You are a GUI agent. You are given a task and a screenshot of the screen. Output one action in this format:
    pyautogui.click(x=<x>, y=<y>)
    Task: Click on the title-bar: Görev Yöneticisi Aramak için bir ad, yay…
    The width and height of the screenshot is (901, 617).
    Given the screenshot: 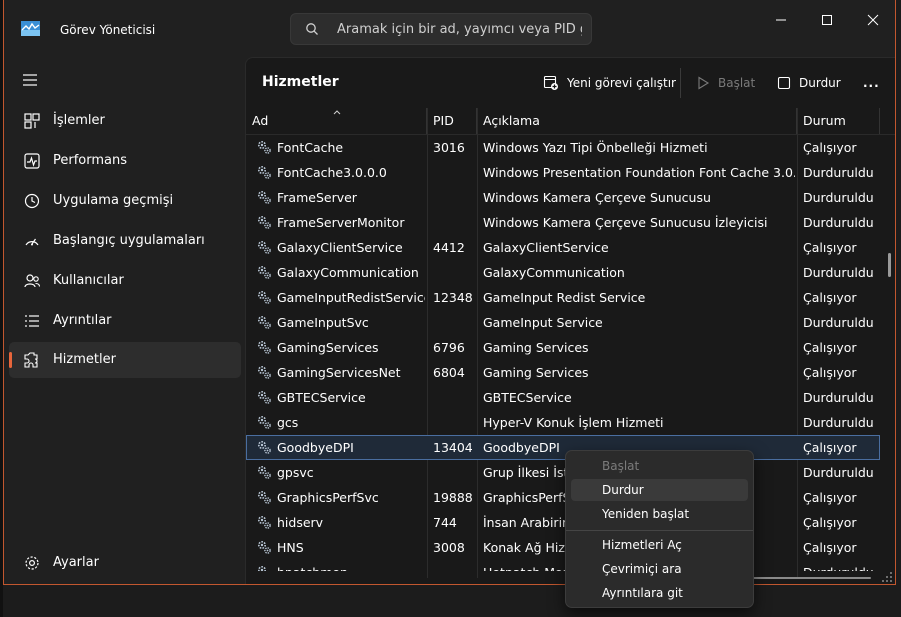 What is the action you would take?
    pyautogui.click(x=449, y=30)
    